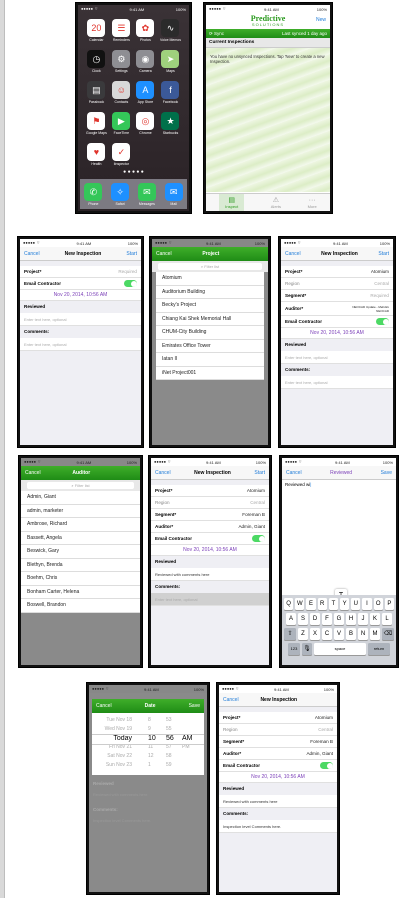  I want to click on list-item: iNet Project001, so click(210, 373).